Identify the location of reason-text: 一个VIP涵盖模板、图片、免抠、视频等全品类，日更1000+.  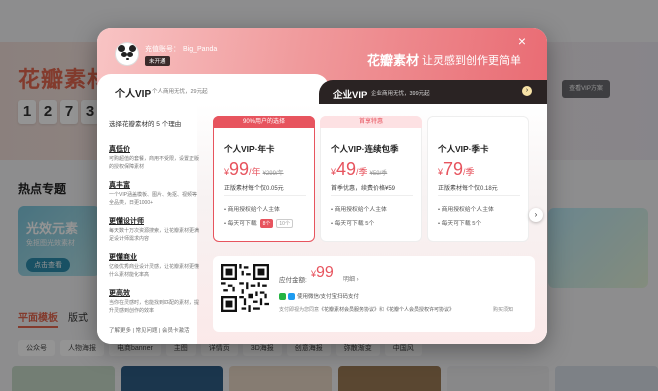
(153, 199).